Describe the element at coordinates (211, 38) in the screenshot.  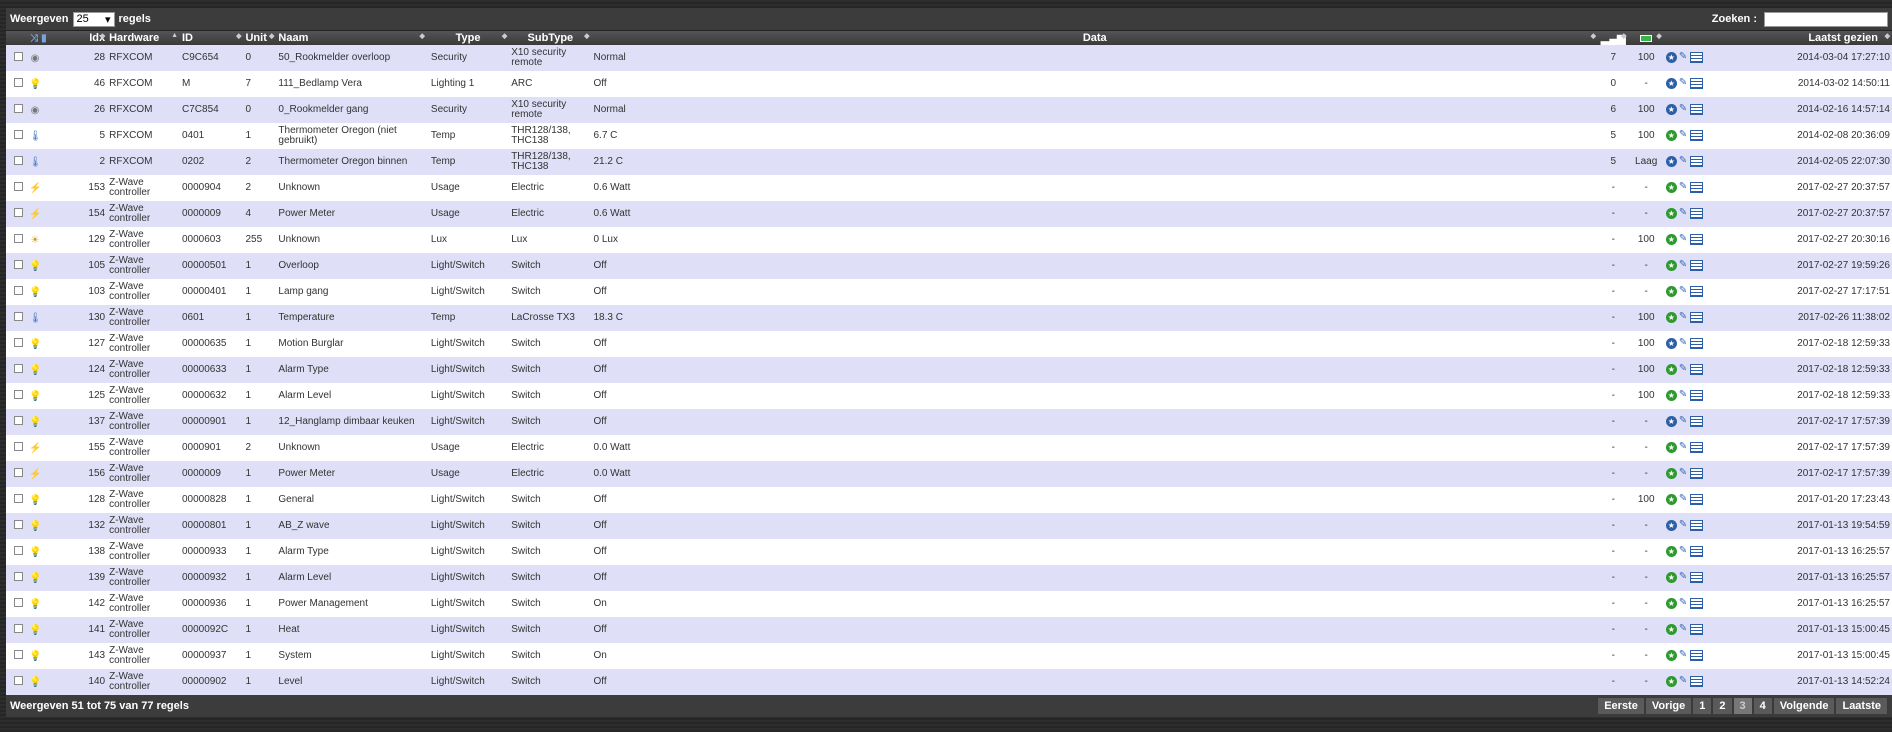
I see `header-id: ID ◆` at that location.